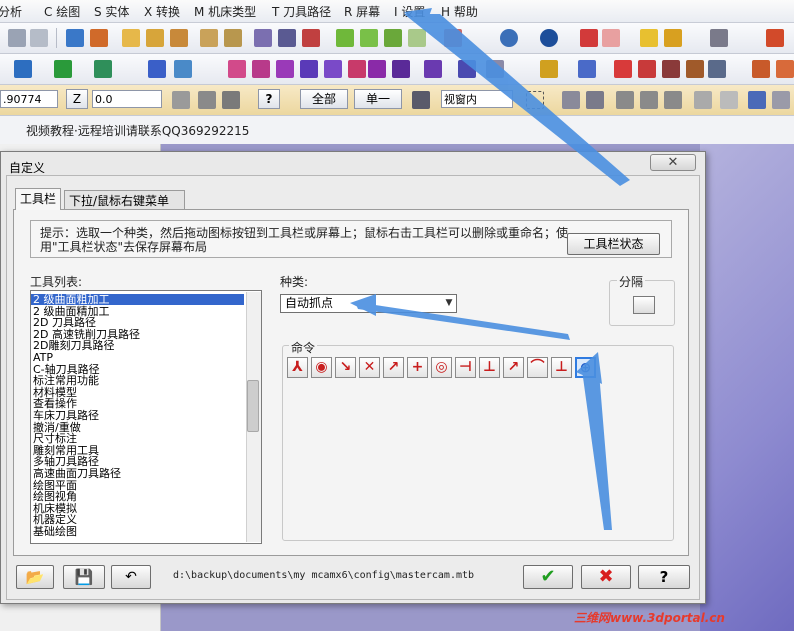 The height and width of the screenshot is (631, 794). I want to click on layers-icon, so click(695, 69).